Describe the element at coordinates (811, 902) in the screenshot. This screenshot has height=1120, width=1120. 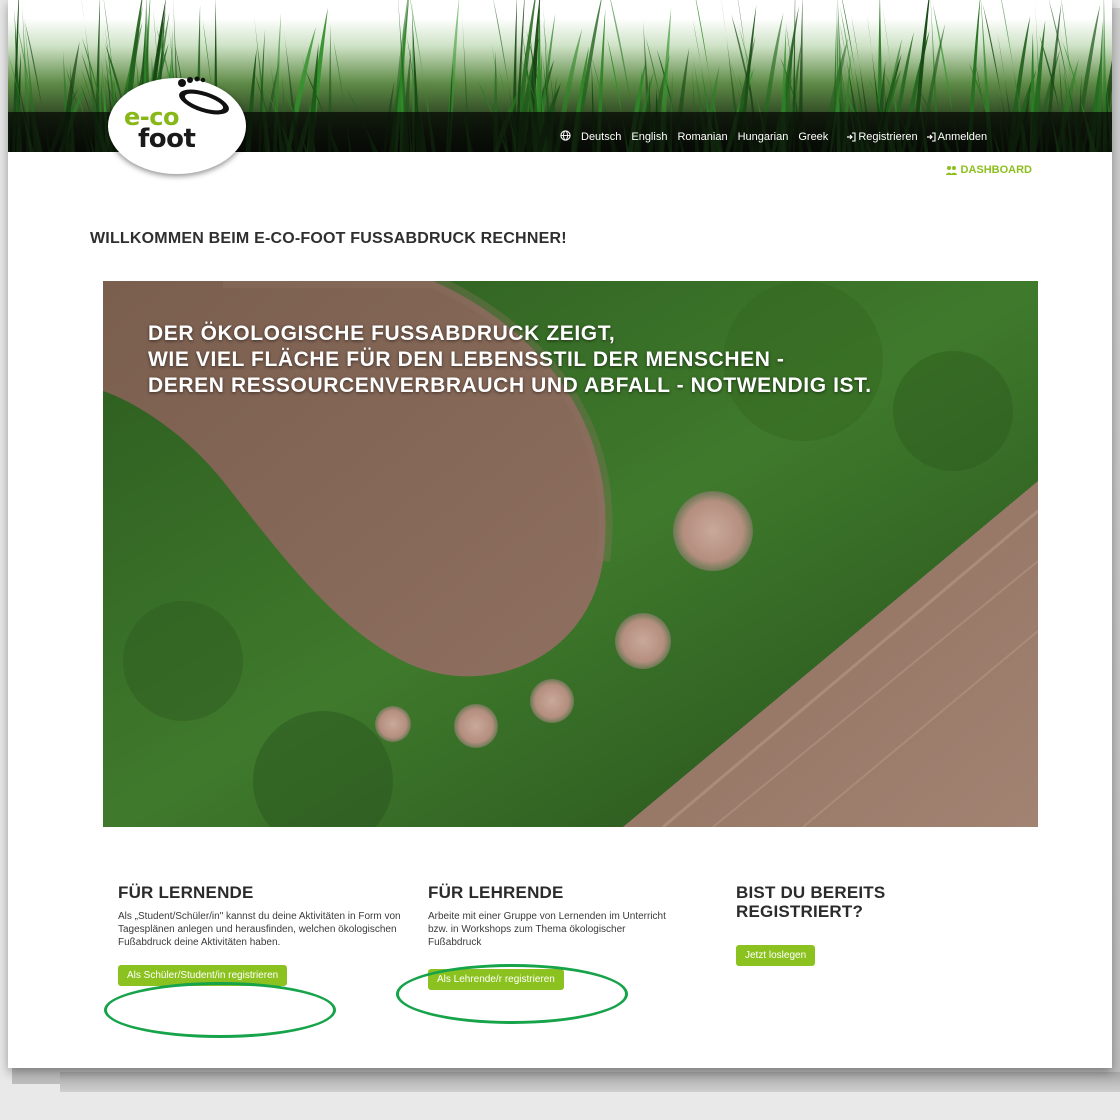
I see `already-registered-title: BIST DU BEREITS REGISTRIERT?` at that location.